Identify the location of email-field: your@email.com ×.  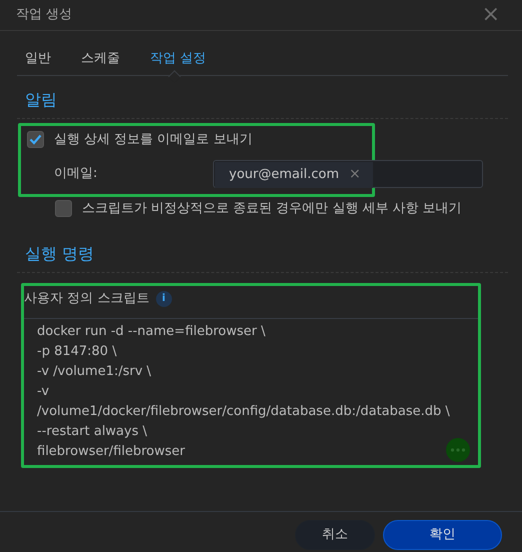
(348, 174).